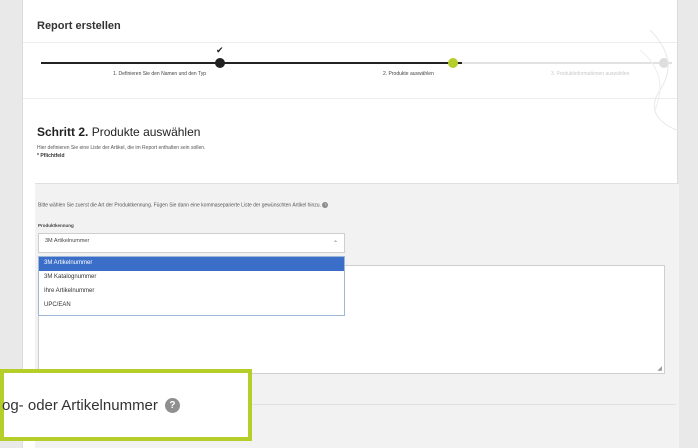  What do you see at coordinates (590, 74) in the screenshot?
I see `step-3-label: 3. Produktinformationen auswählen` at bounding box center [590, 74].